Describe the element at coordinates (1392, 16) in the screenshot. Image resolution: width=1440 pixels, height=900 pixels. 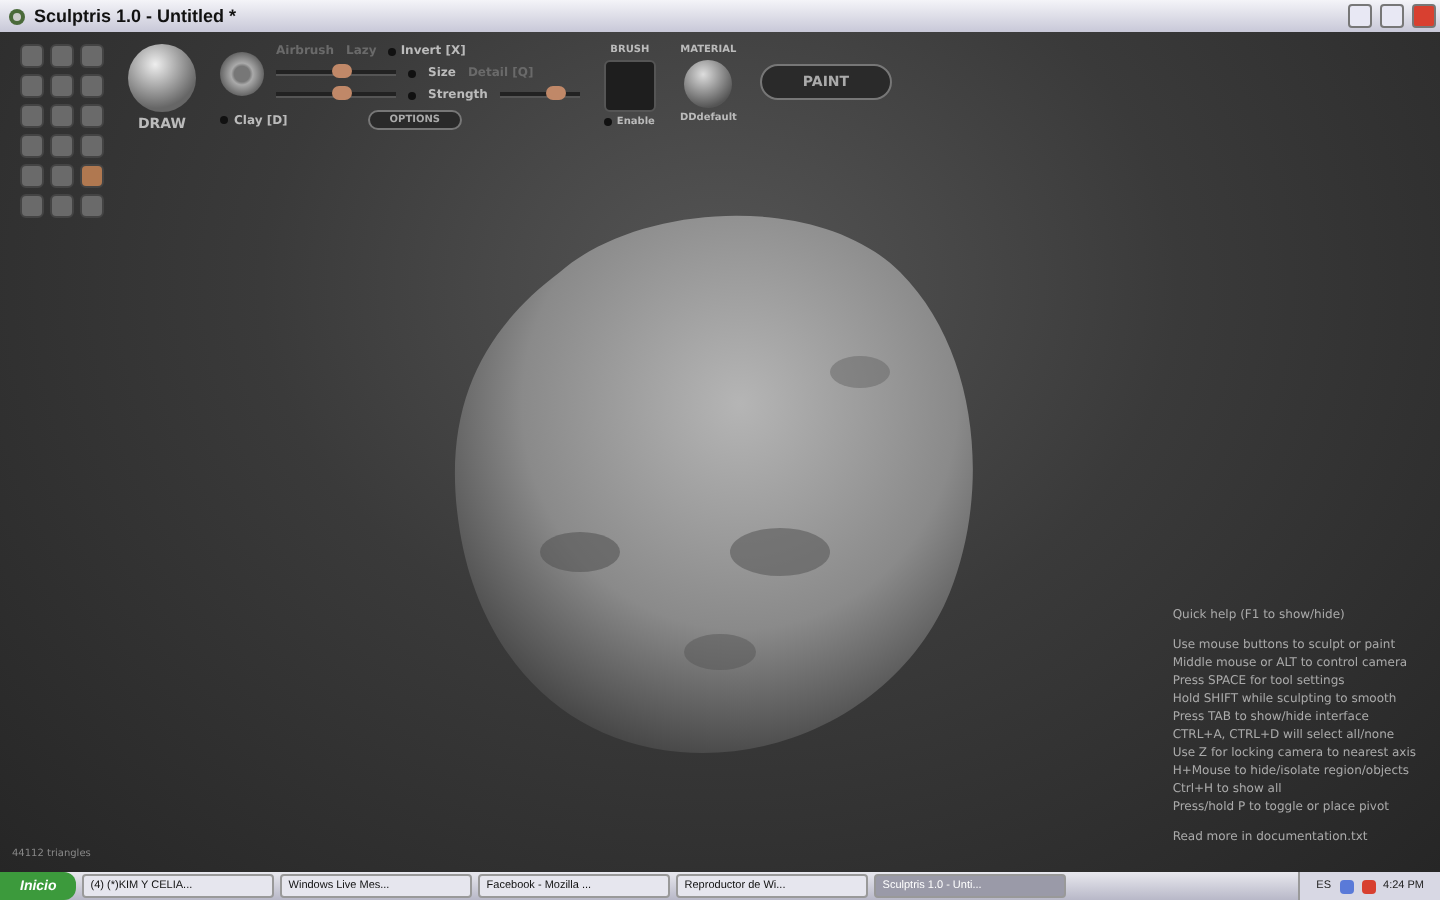
I see `maximize-button` at that location.